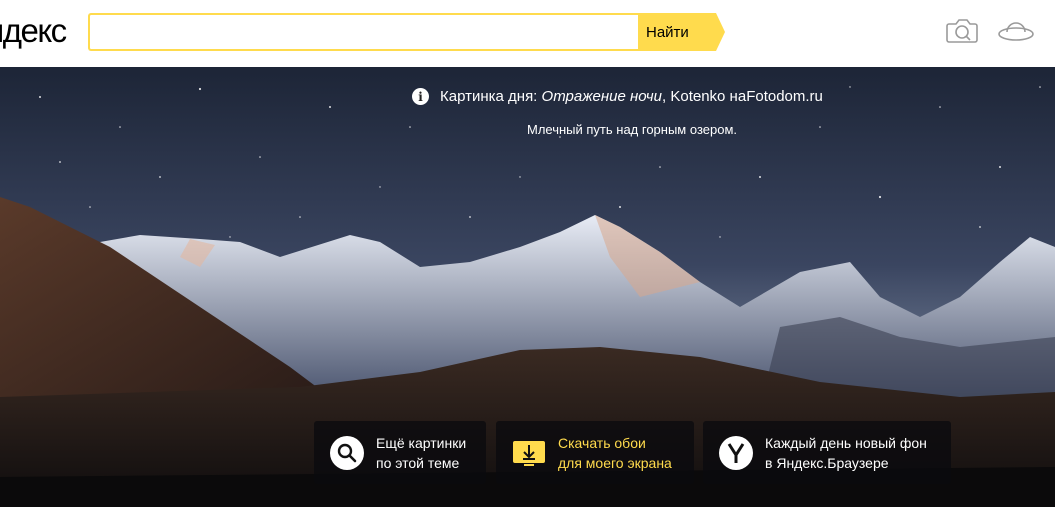  Describe the element at coordinates (615, 462) in the screenshot. I see `card-line-2: для моего экрана` at that location.